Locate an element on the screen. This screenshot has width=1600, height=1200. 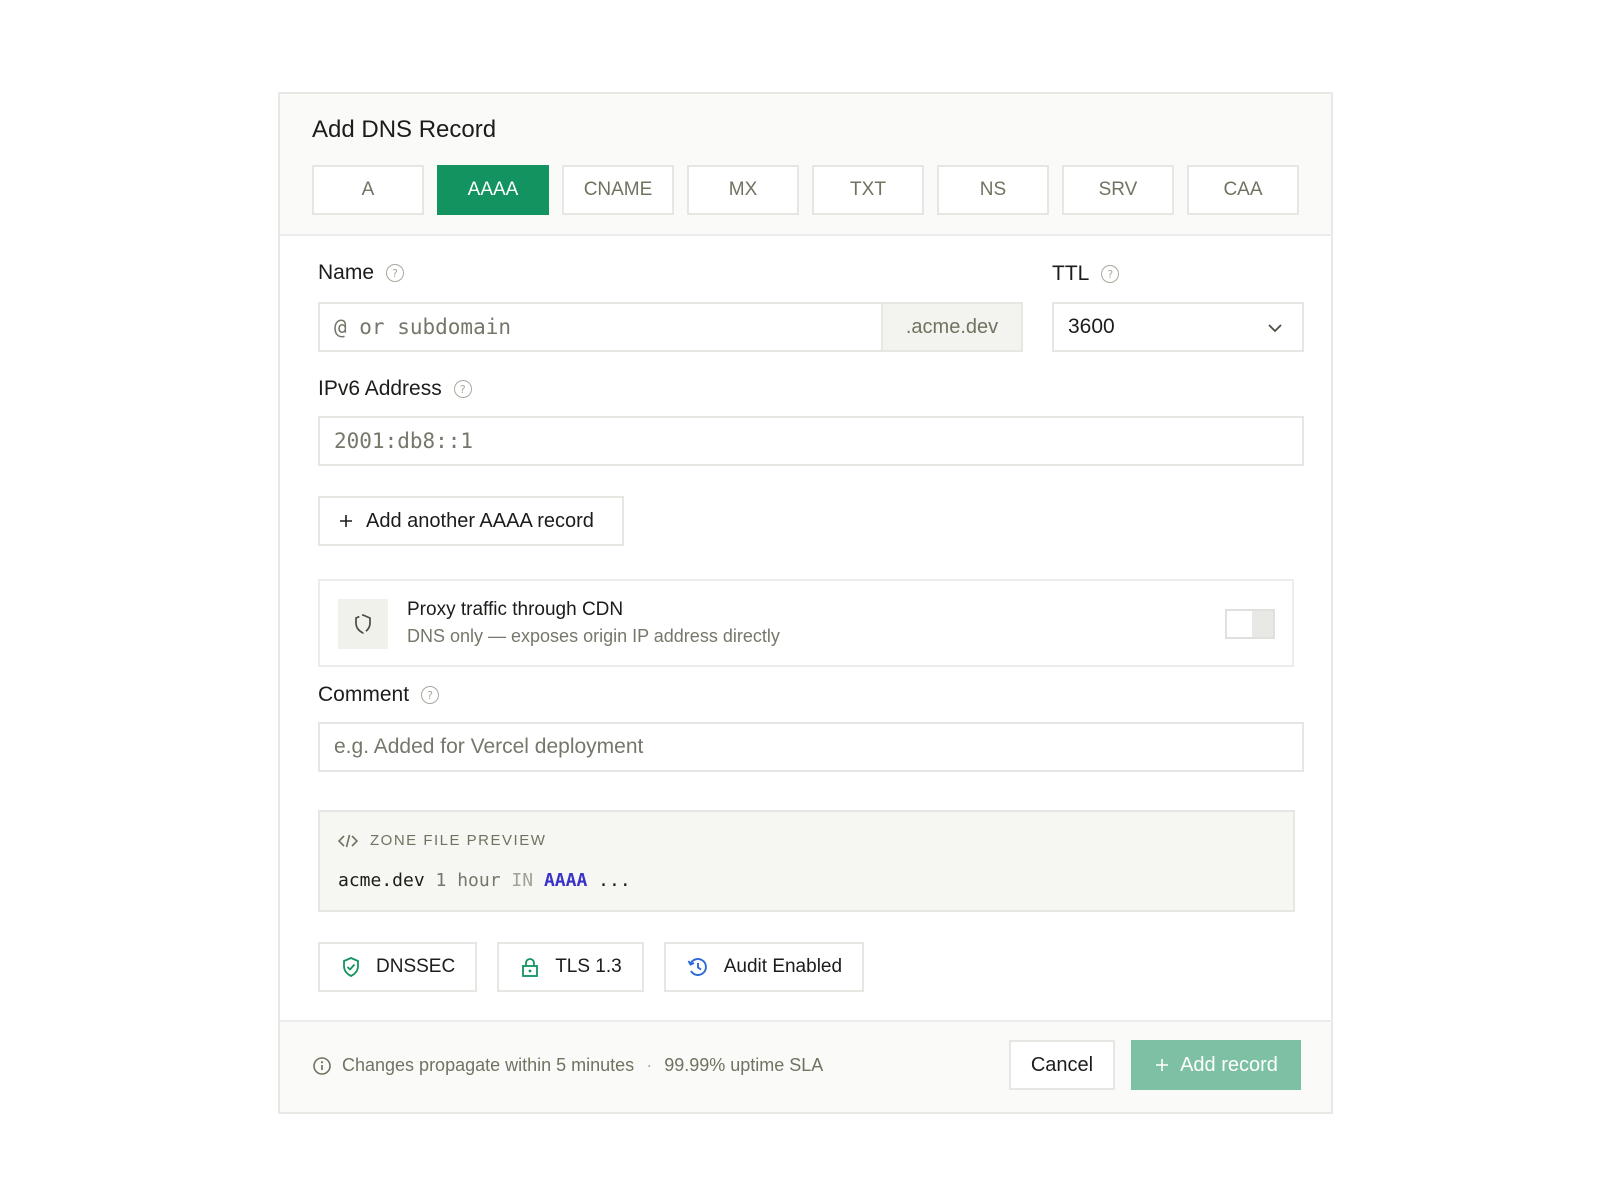
add-another-label: Add another AAAA record is located at coordinates (480, 520).